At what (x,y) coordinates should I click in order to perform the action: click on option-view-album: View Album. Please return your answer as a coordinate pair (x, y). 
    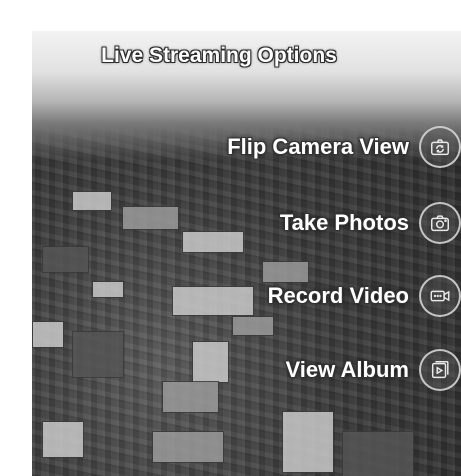
    Looking at the image, I should click on (373, 370).